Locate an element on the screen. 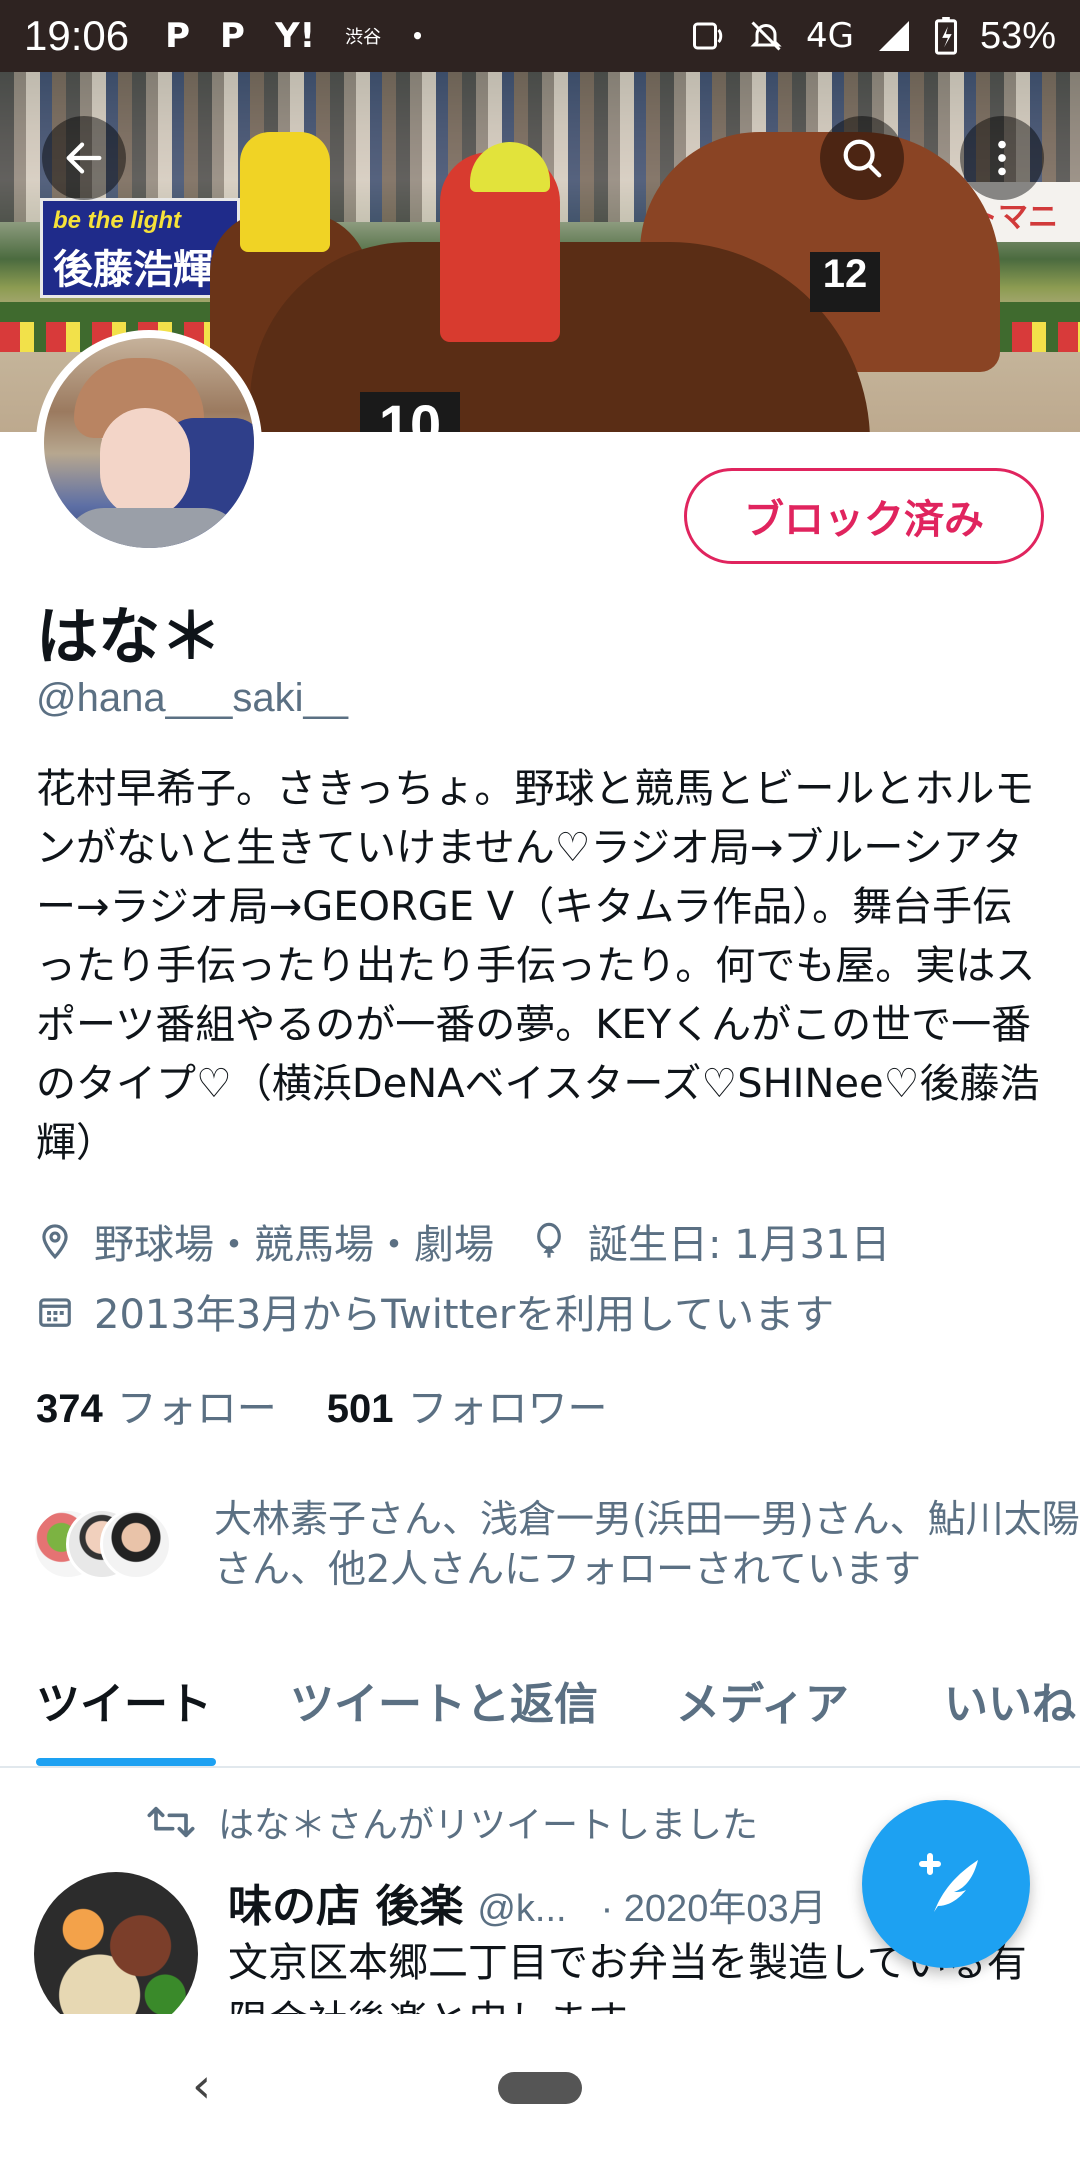 The height and width of the screenshot is (2160, 1080). banner-jockey-yellow is located at coordinates (285, 192).